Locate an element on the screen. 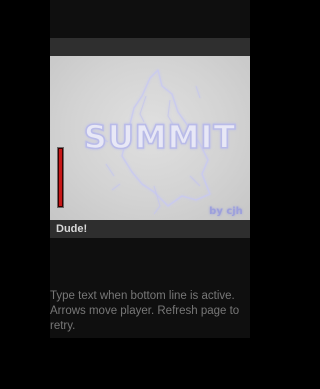 This screenshot has width=320, height=389. top-status-bar is located at coordinates (150, 47).